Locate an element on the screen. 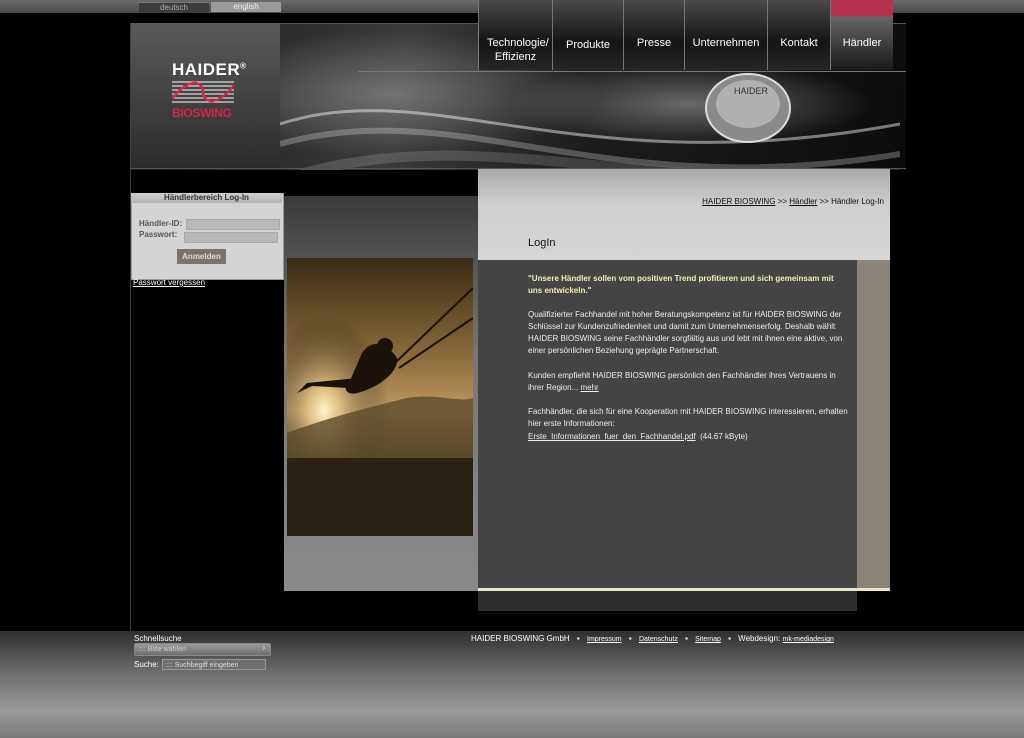 This screenshot has height=738, width=1024. search-label: Suche: is located at coordinates (146, 664).